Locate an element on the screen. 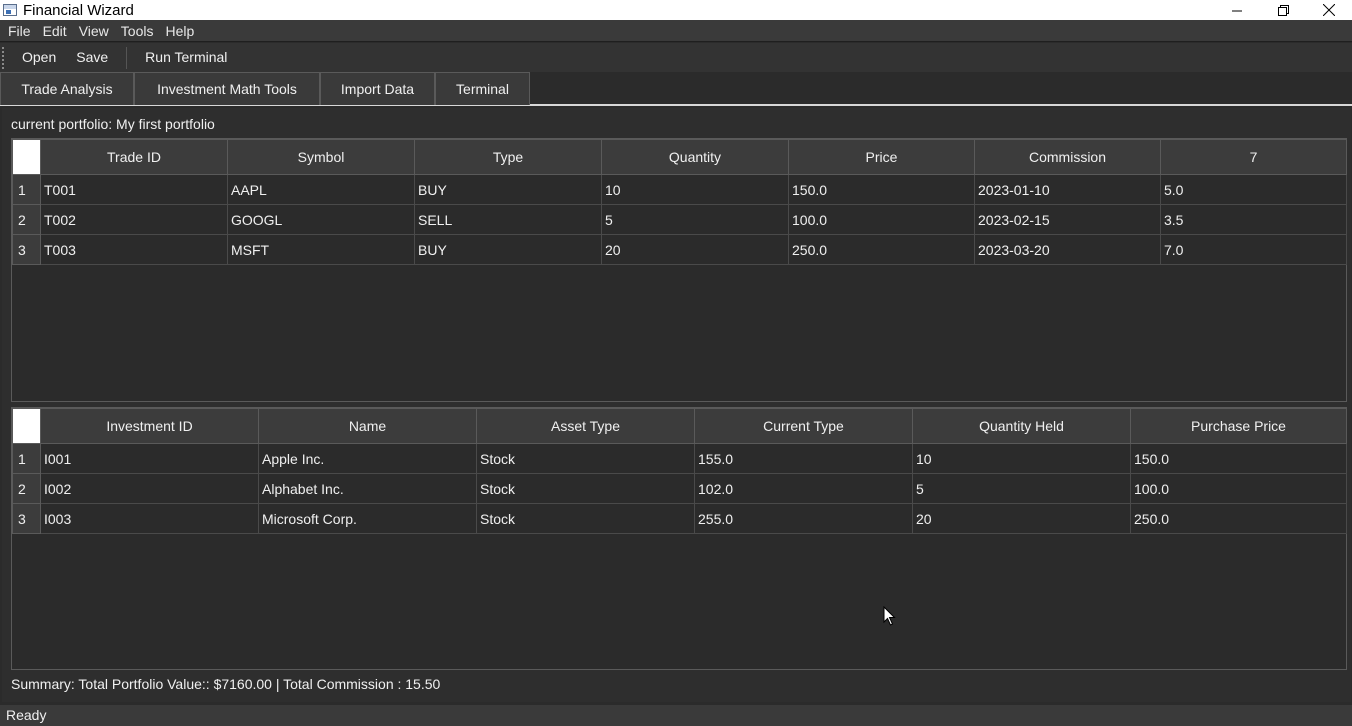 The height and width of the screenshot is (726, 1352). table-cell: 7.0 is located at coordinates (1253, 249).